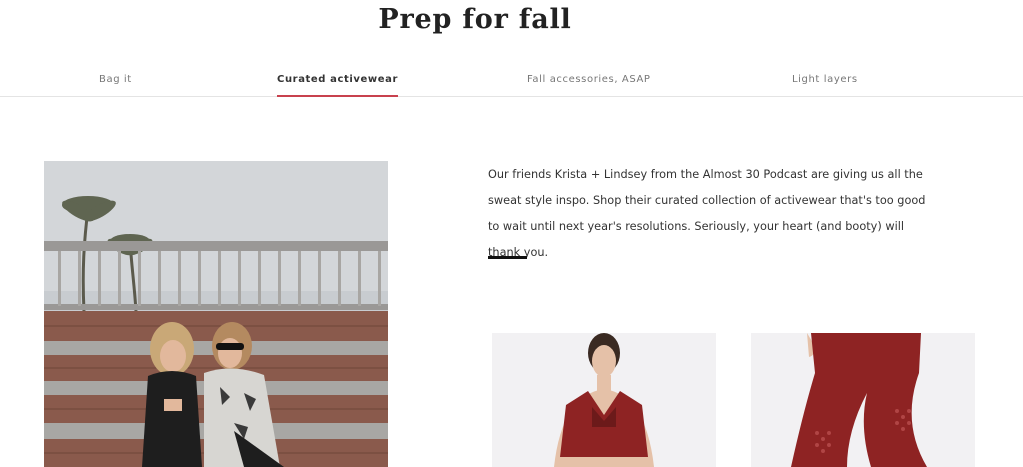 The width and height of the screenshot is (1023, 467). What do you see at coordinates (825, 85) in the screenshot?
I see `tab-light-layers: Light layers` at bounding box center [825, 85].